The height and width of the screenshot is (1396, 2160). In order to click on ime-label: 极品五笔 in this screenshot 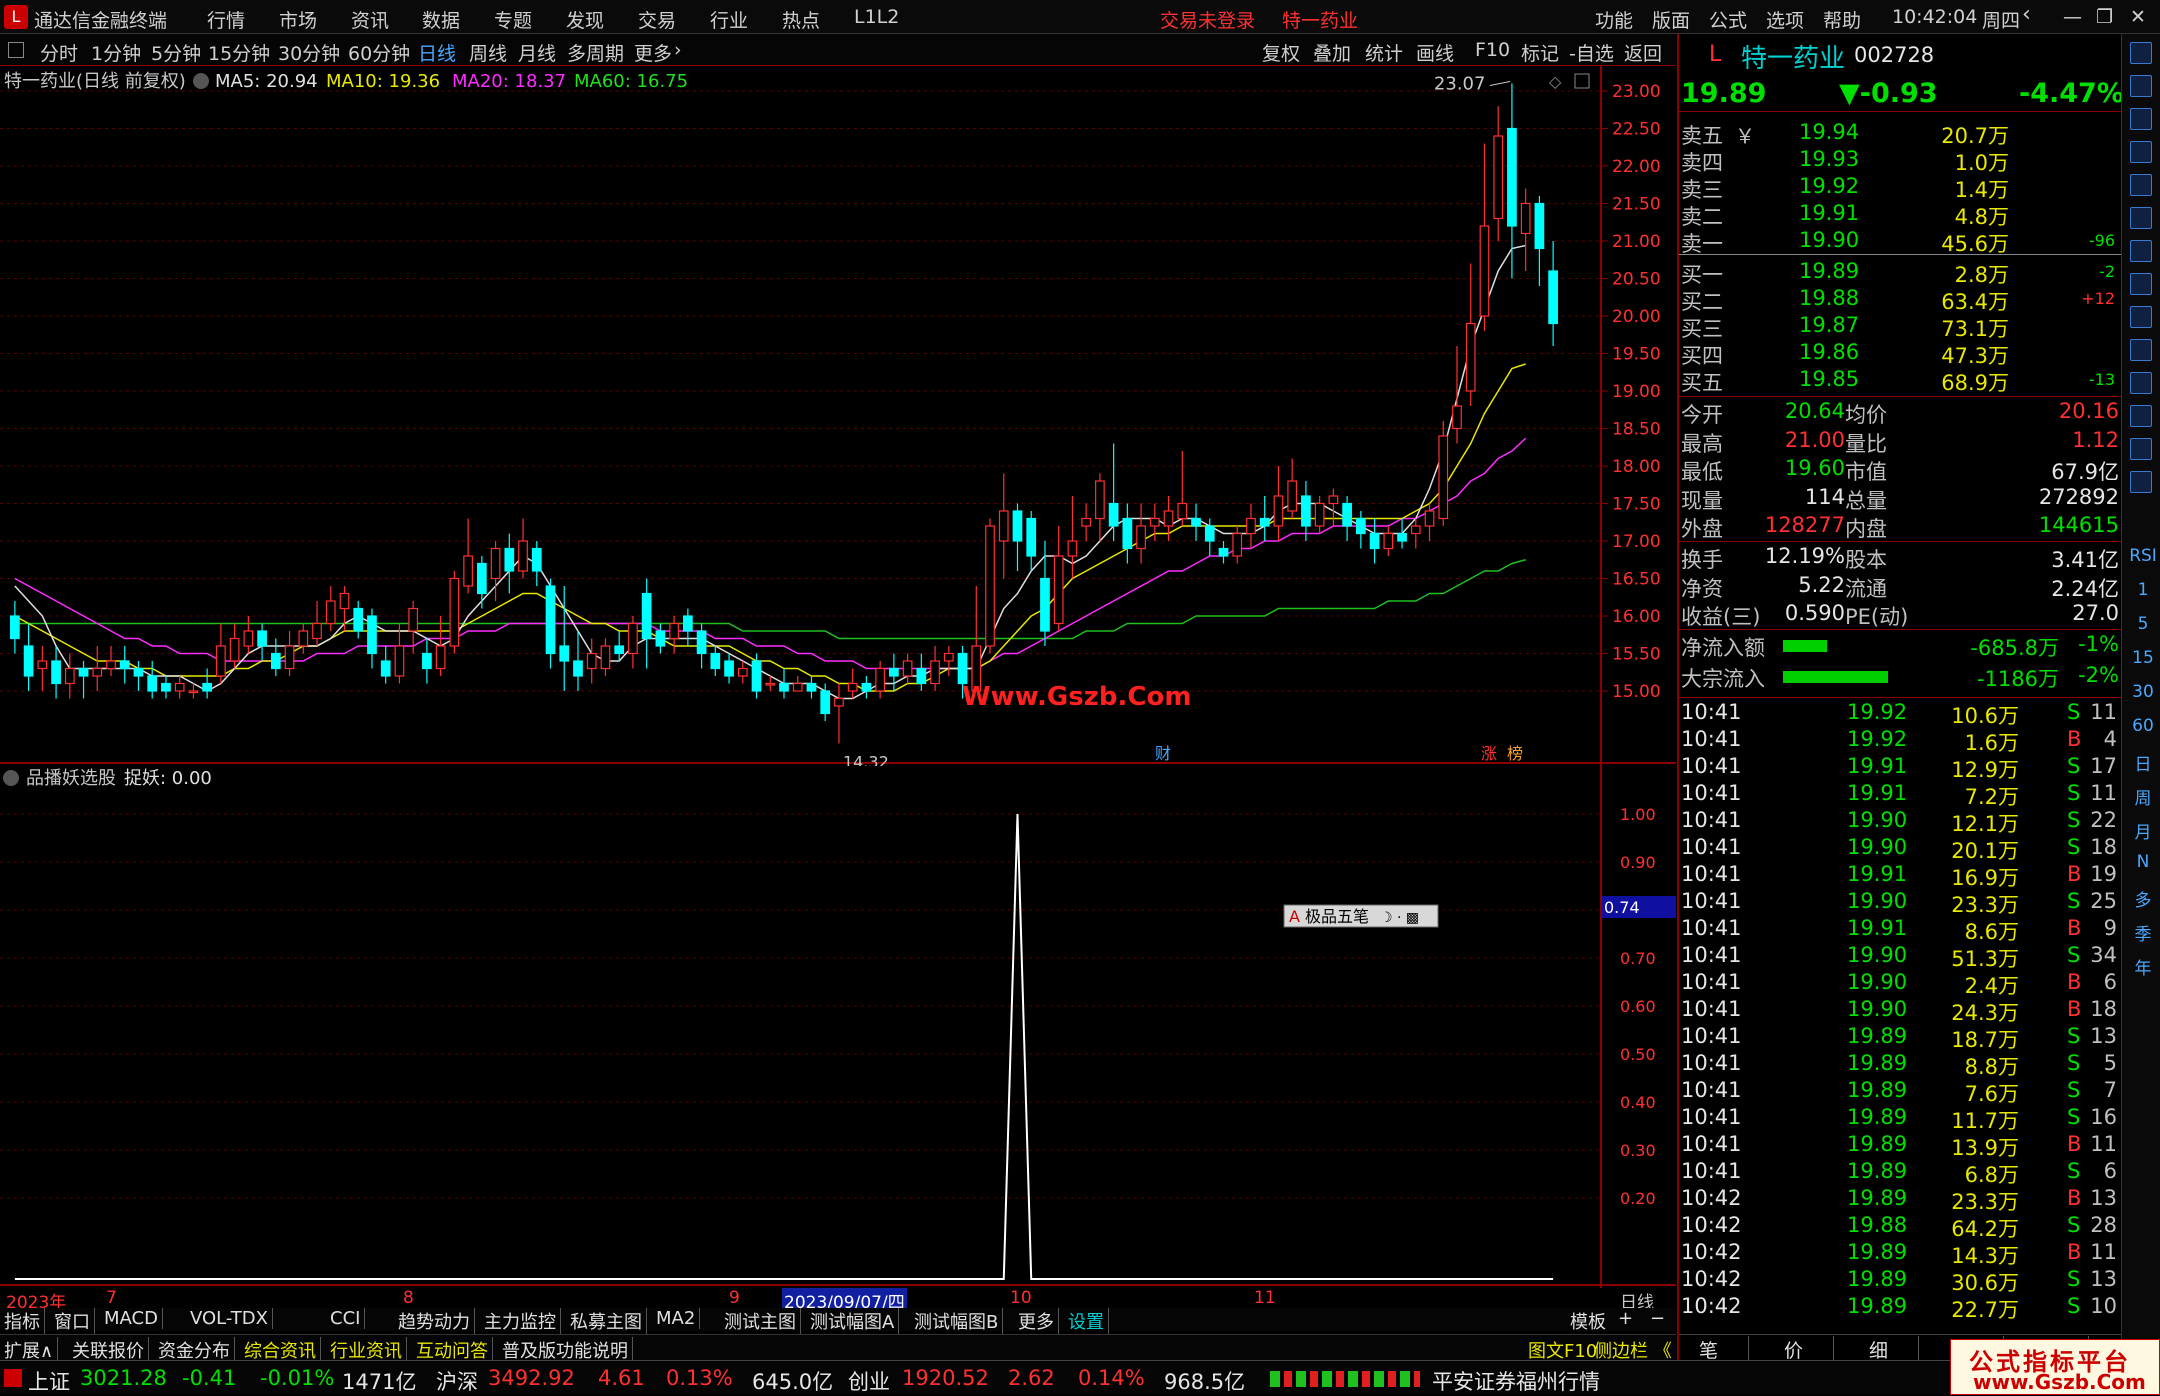, I will do `click(1337, 916)`.